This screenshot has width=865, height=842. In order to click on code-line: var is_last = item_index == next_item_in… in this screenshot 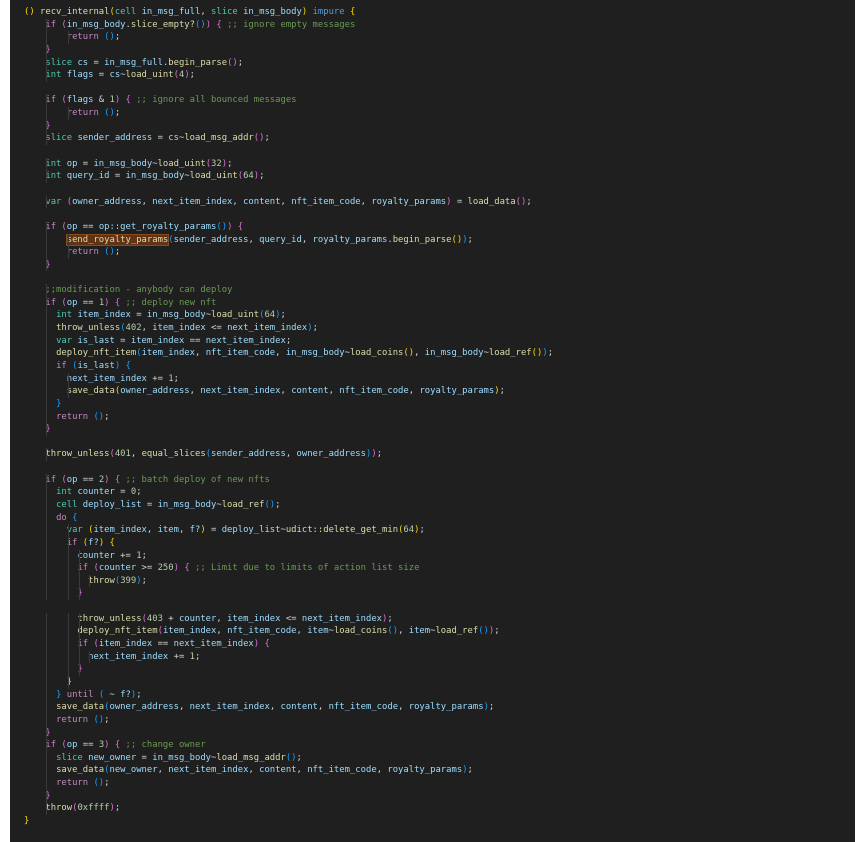, I will do `click(439, 341)`.